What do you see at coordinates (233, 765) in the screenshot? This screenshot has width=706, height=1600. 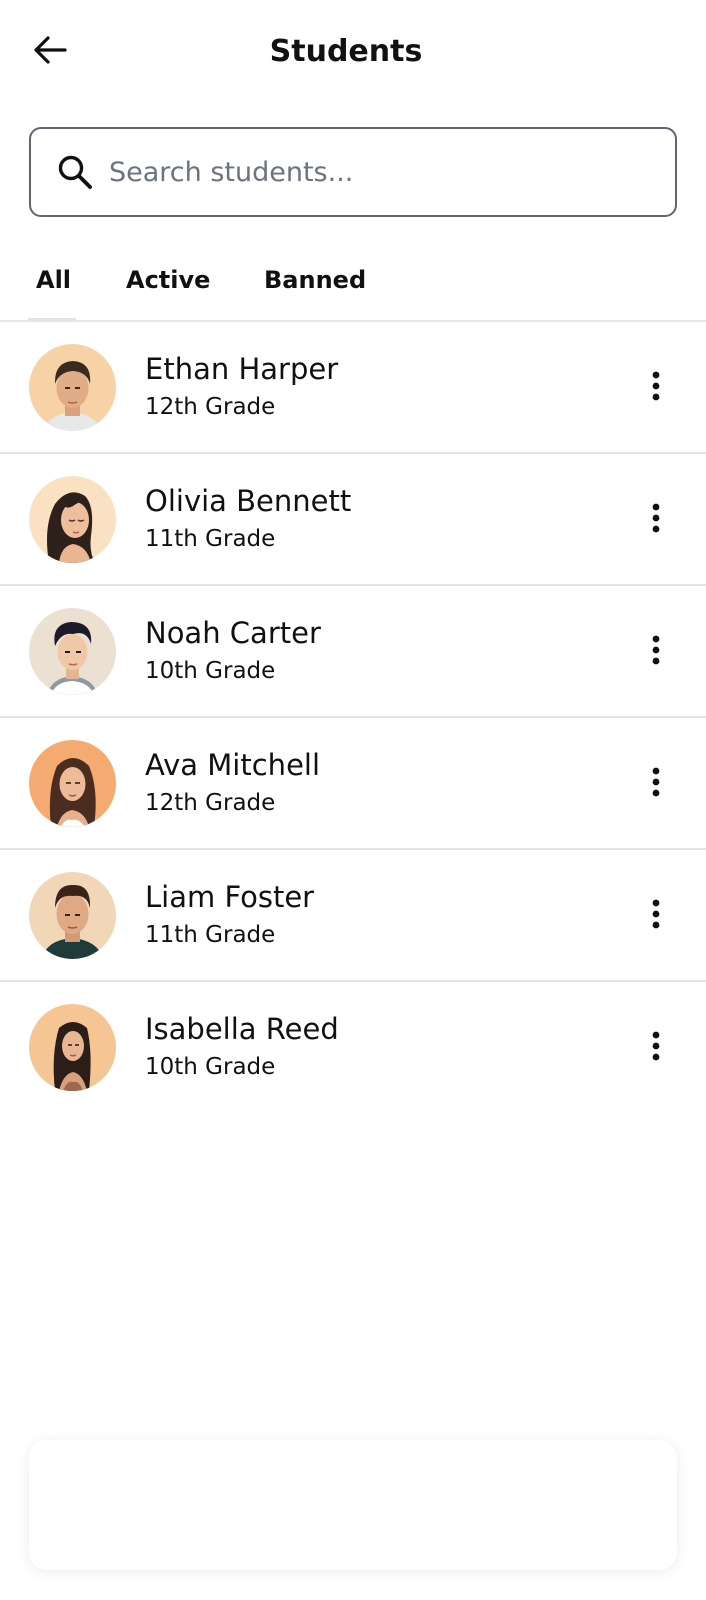 I see `student-name: Ava Mitchell` at bounding box center [233, 765].